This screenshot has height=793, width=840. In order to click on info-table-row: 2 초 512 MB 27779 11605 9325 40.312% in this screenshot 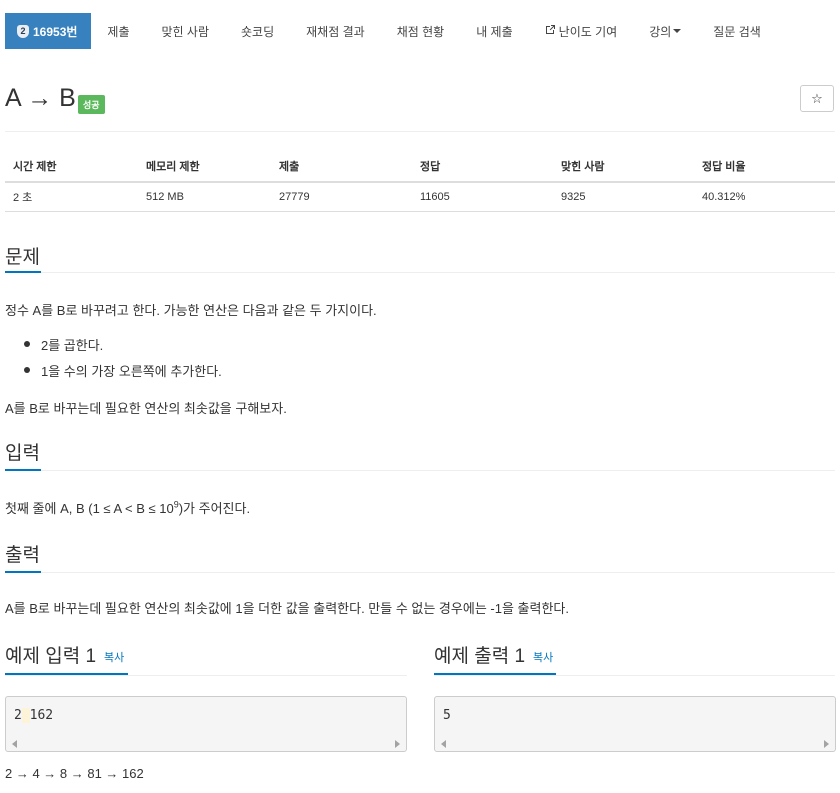, I will do `click(420, 197)`.